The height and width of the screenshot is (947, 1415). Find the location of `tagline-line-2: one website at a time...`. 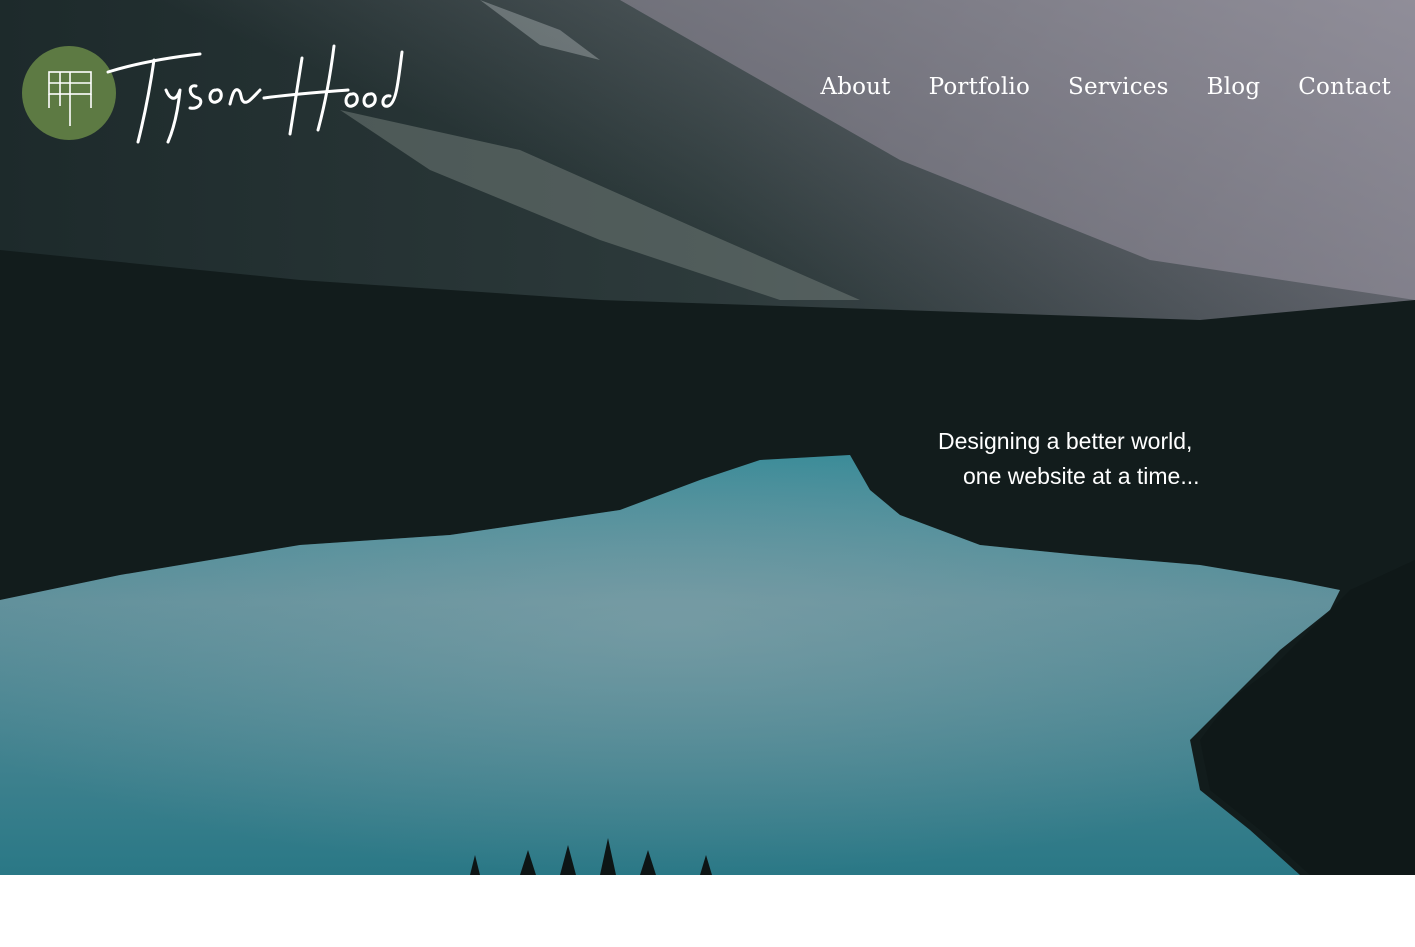

tagline-line-2: one website at a time... is located at coordinates (1081, 476).